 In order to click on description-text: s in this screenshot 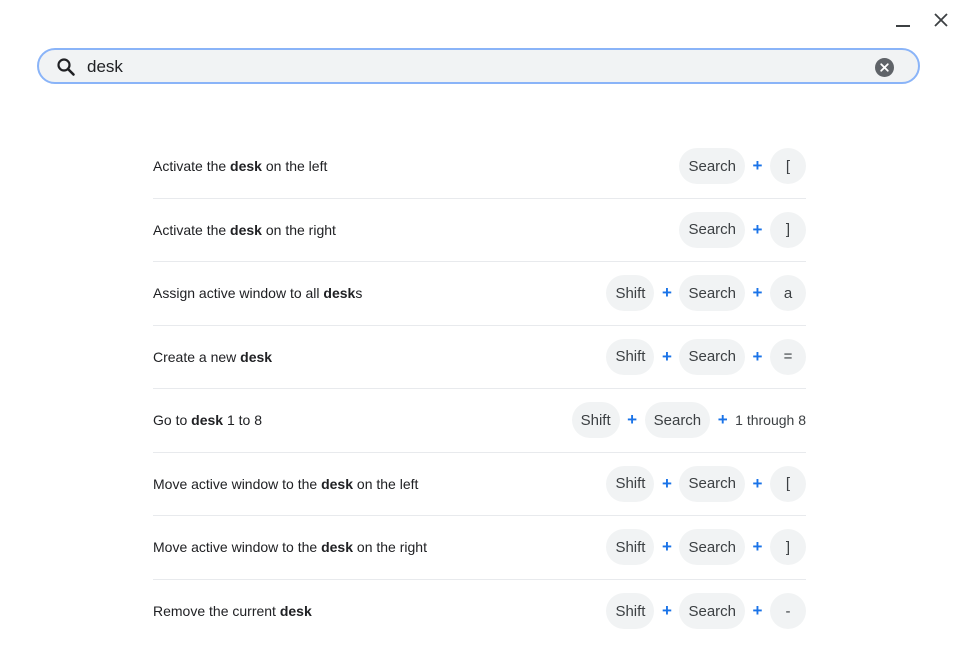, I will do `click(359, 293)`.